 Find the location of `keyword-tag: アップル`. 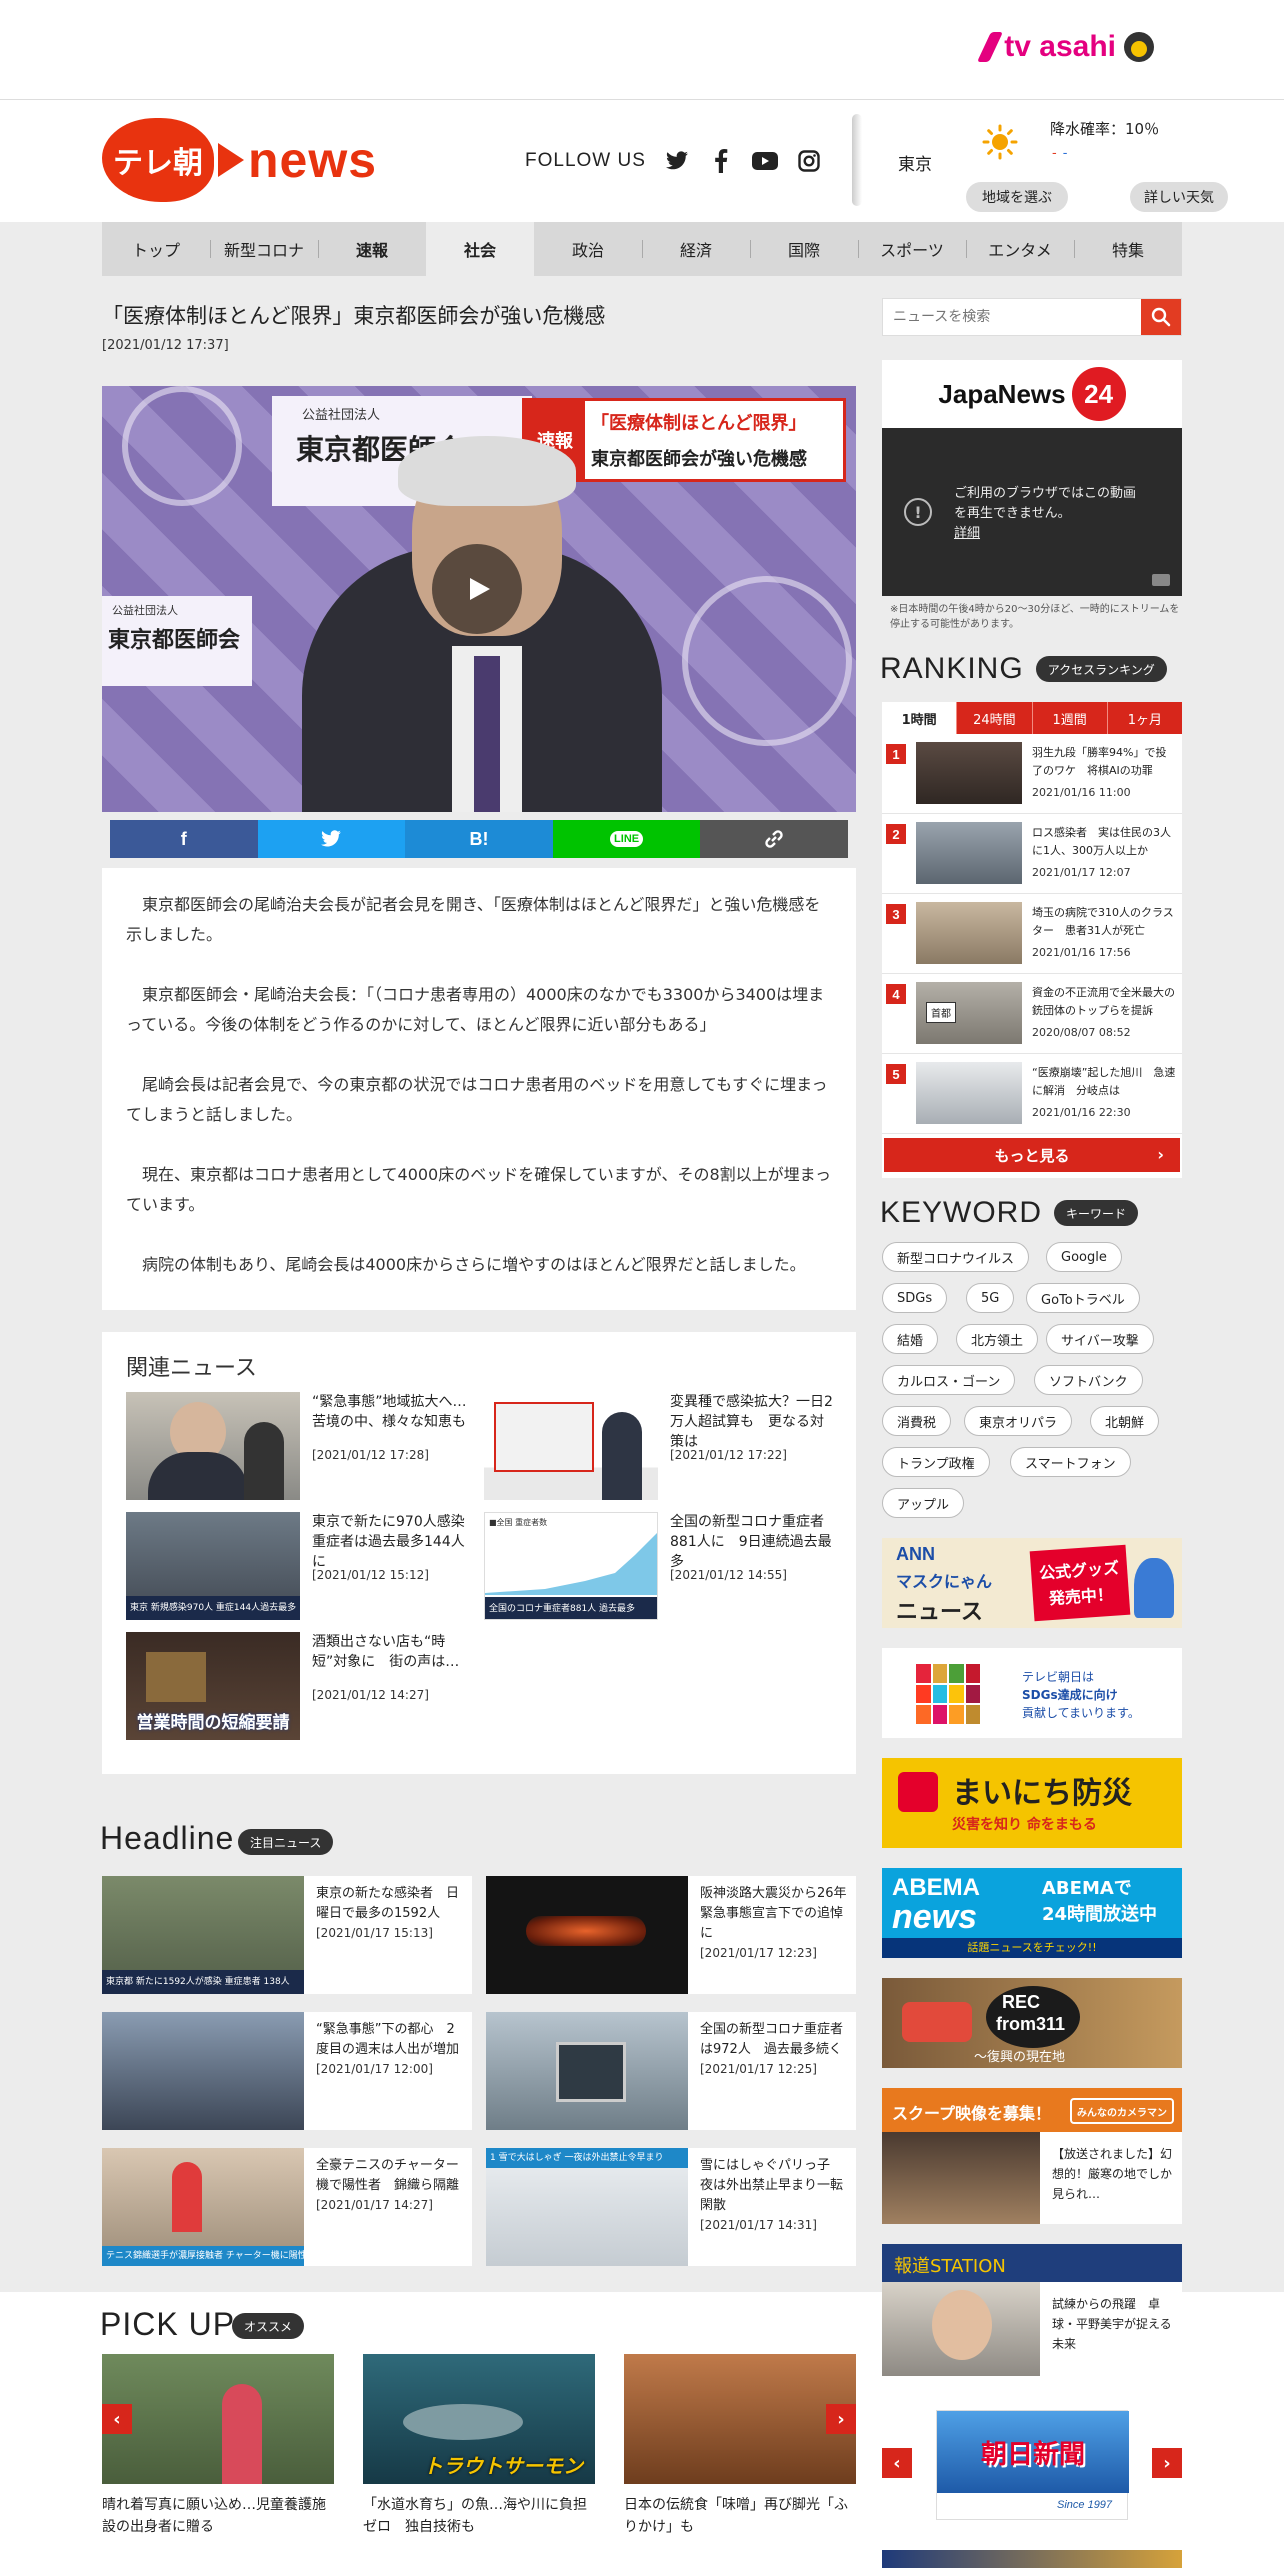

keyword-tag: アップル is located at coordinates (923, 1503).